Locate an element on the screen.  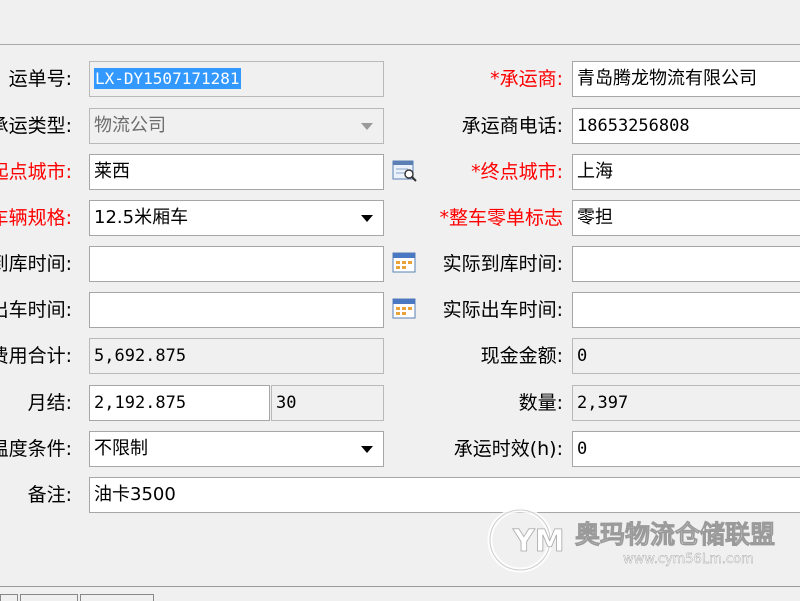
depart-time-label: 出车时间: is located at coordinates (36, 310).